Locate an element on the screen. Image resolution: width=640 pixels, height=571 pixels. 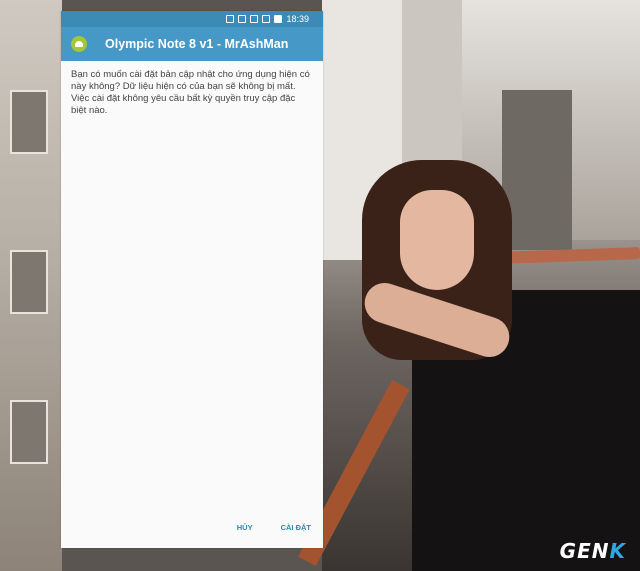
background-street is located at coordinates (537, 170).